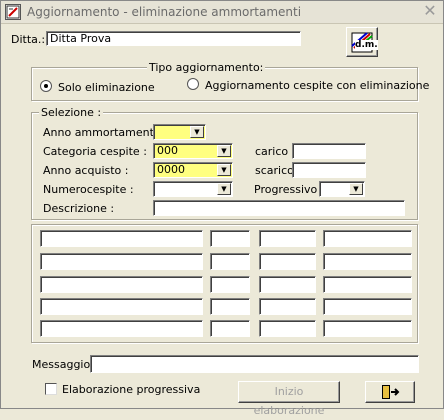 Image resolution: width=444 pixels, height=420 pixels. Describe the element at coordinates (167, 150) in the screenshot. I see `categoria-cespite-value: 000` at that location.